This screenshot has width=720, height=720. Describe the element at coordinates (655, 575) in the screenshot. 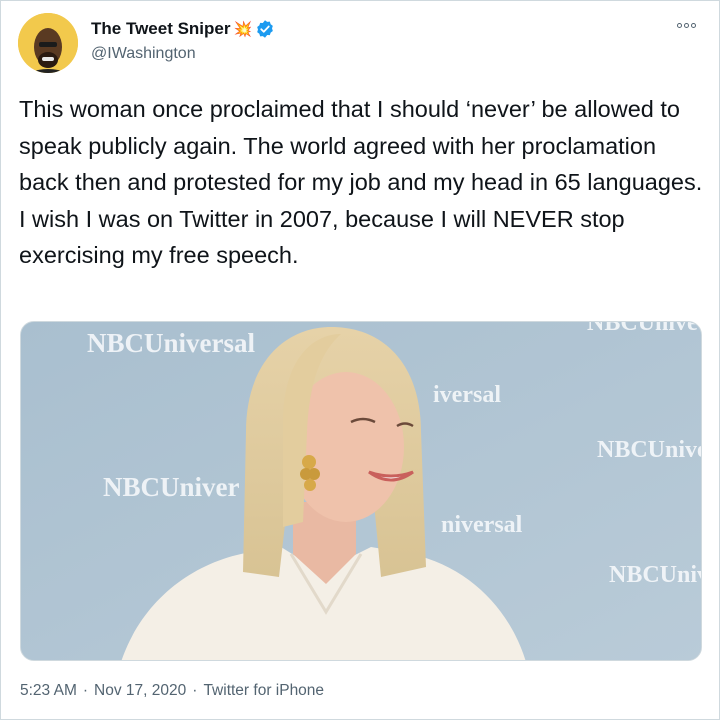

I see `watermark-text: NBCUniv` at that location.